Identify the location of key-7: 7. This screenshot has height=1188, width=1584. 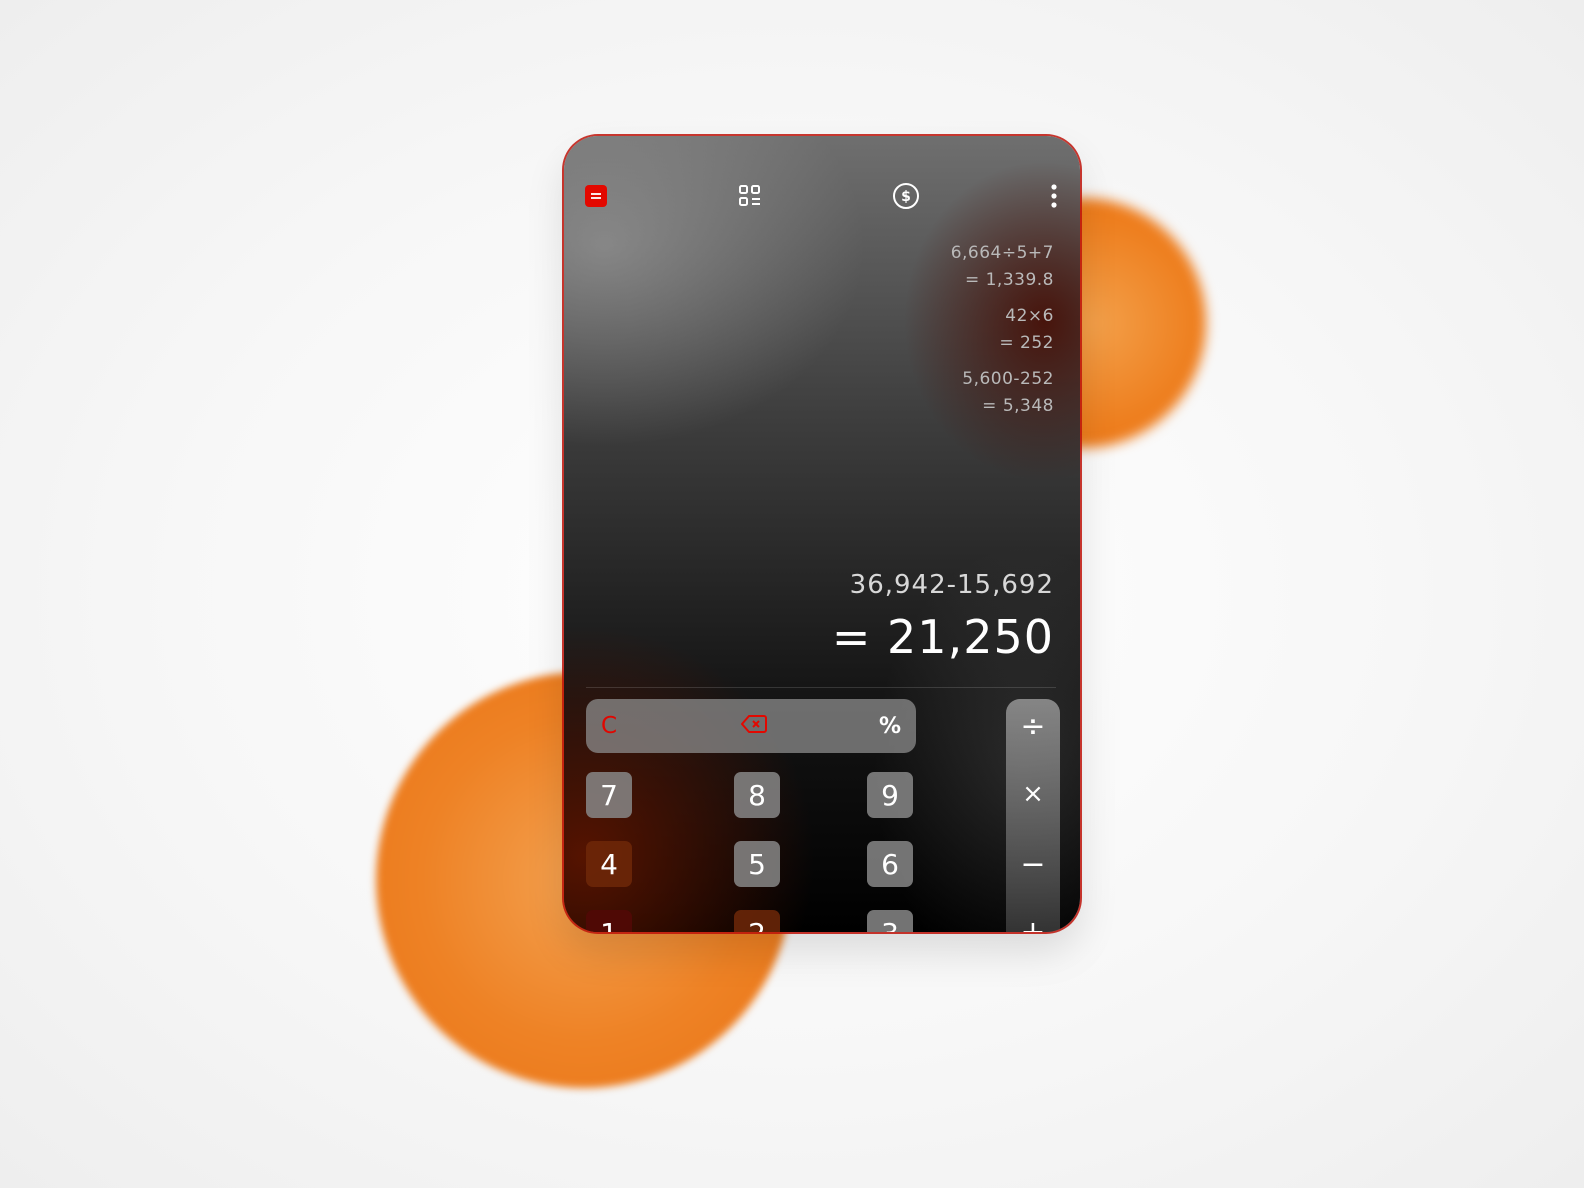
(609, 795).